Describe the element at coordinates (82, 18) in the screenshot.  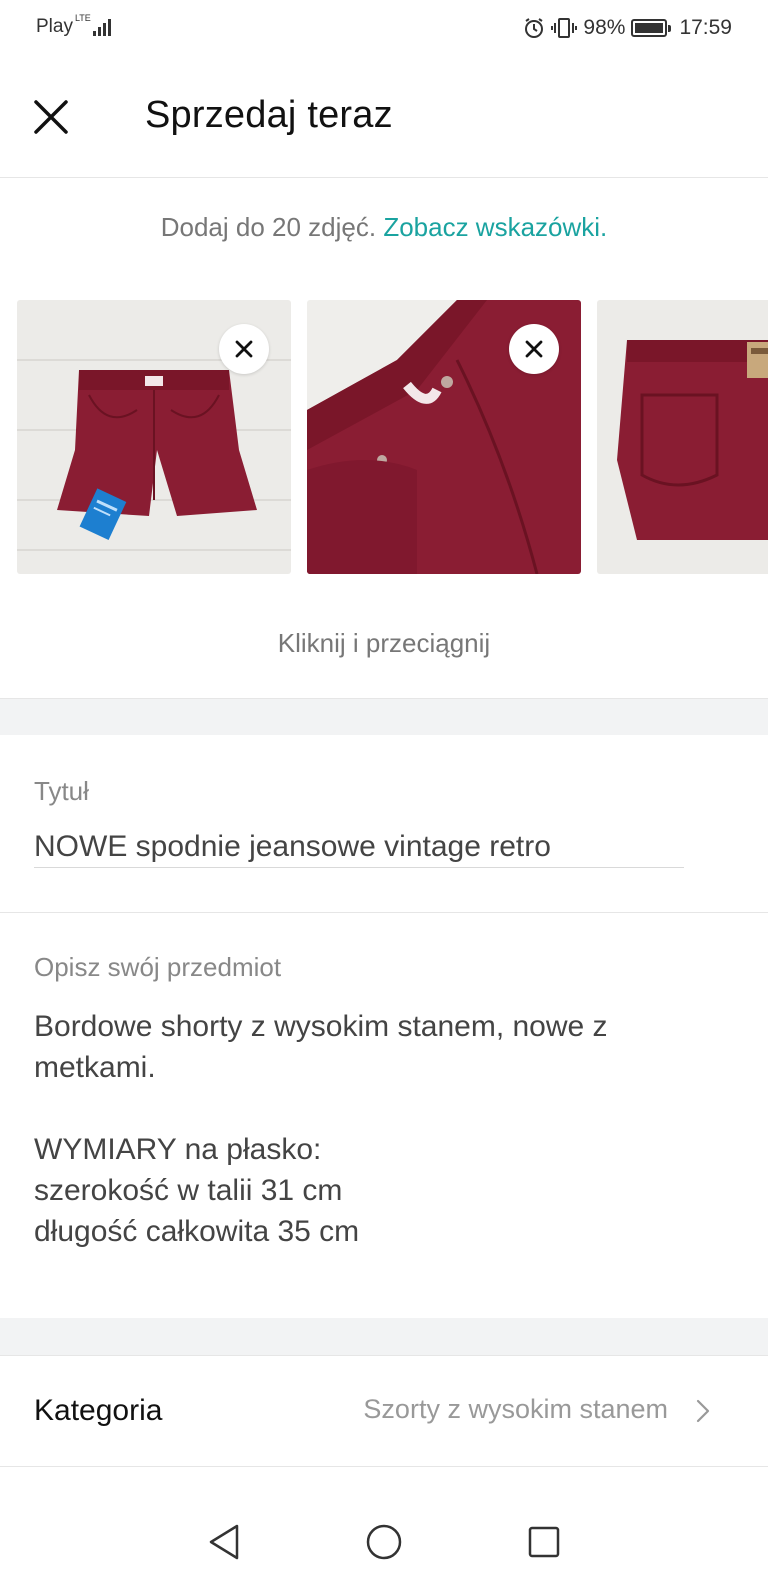
I see `network-type: LTE` at that location.